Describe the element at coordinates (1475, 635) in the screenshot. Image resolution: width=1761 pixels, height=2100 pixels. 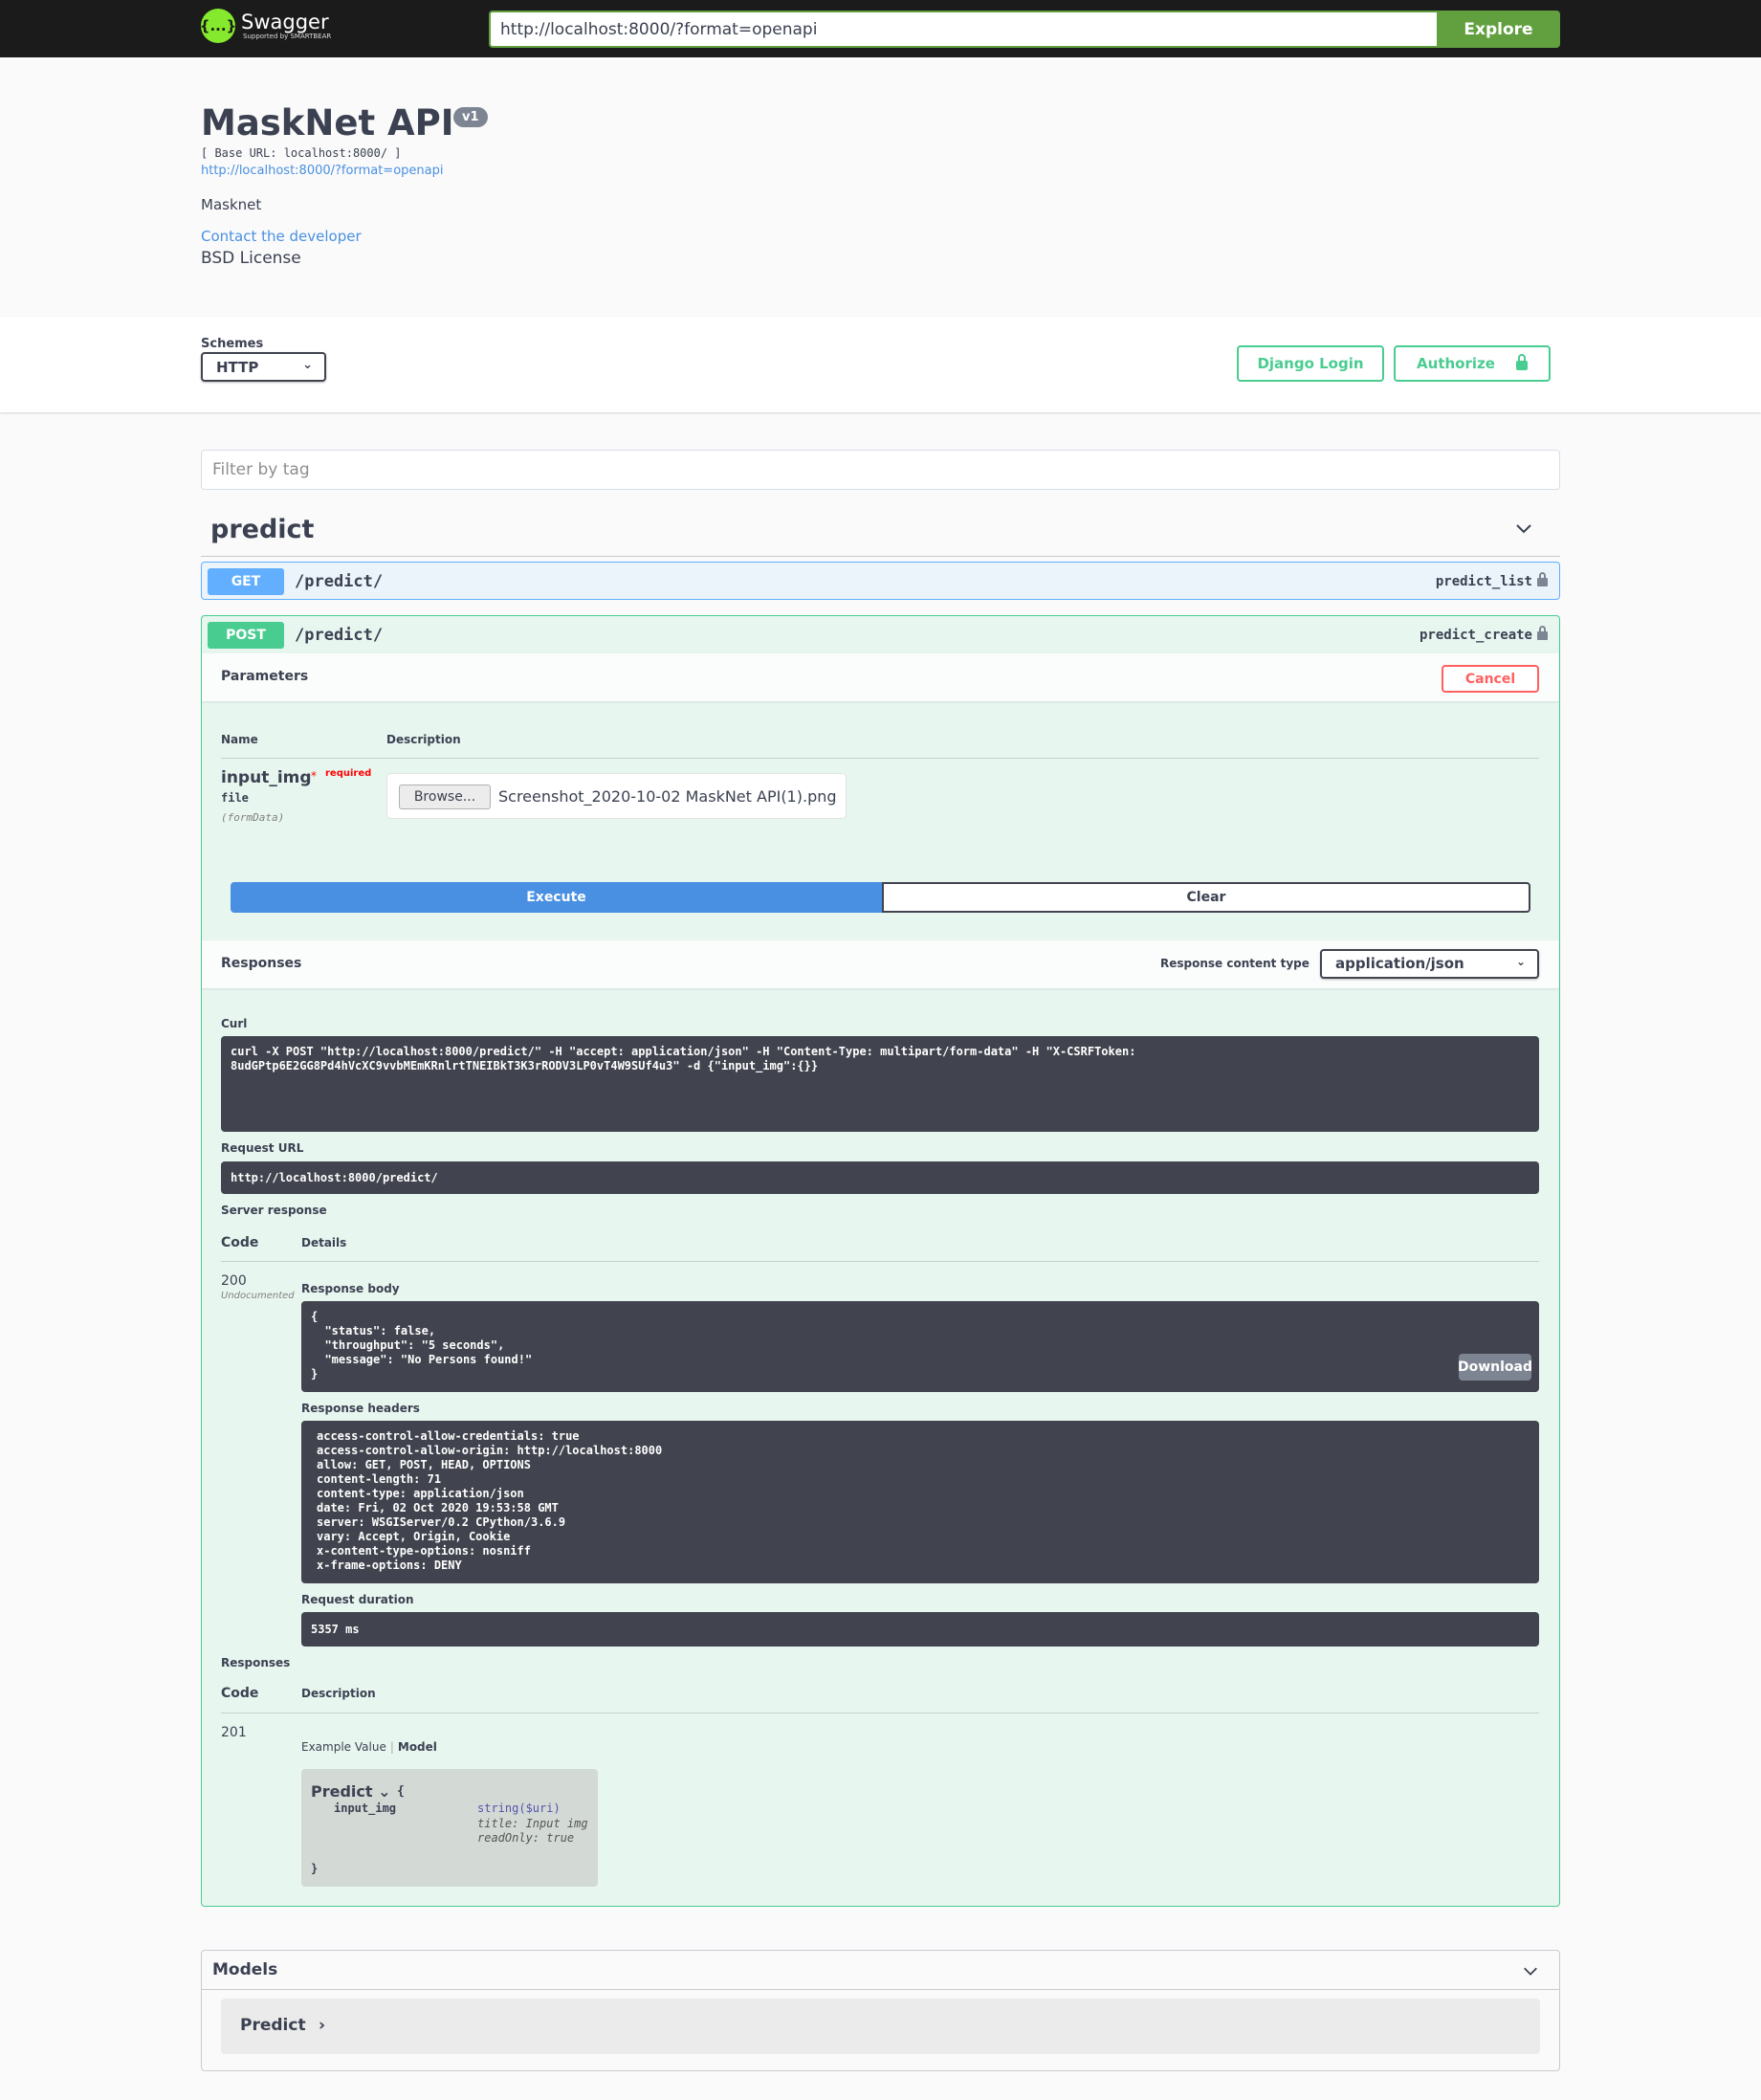
I see `operation-id: predict_create` at that location.